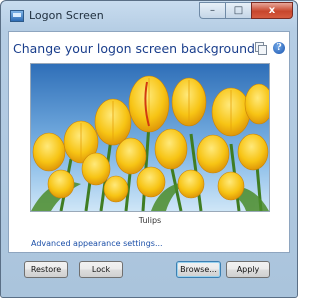 This screenshot has height=300, width=320. I want to click on page-heading: Change your logon screen background, so click(134, 48).